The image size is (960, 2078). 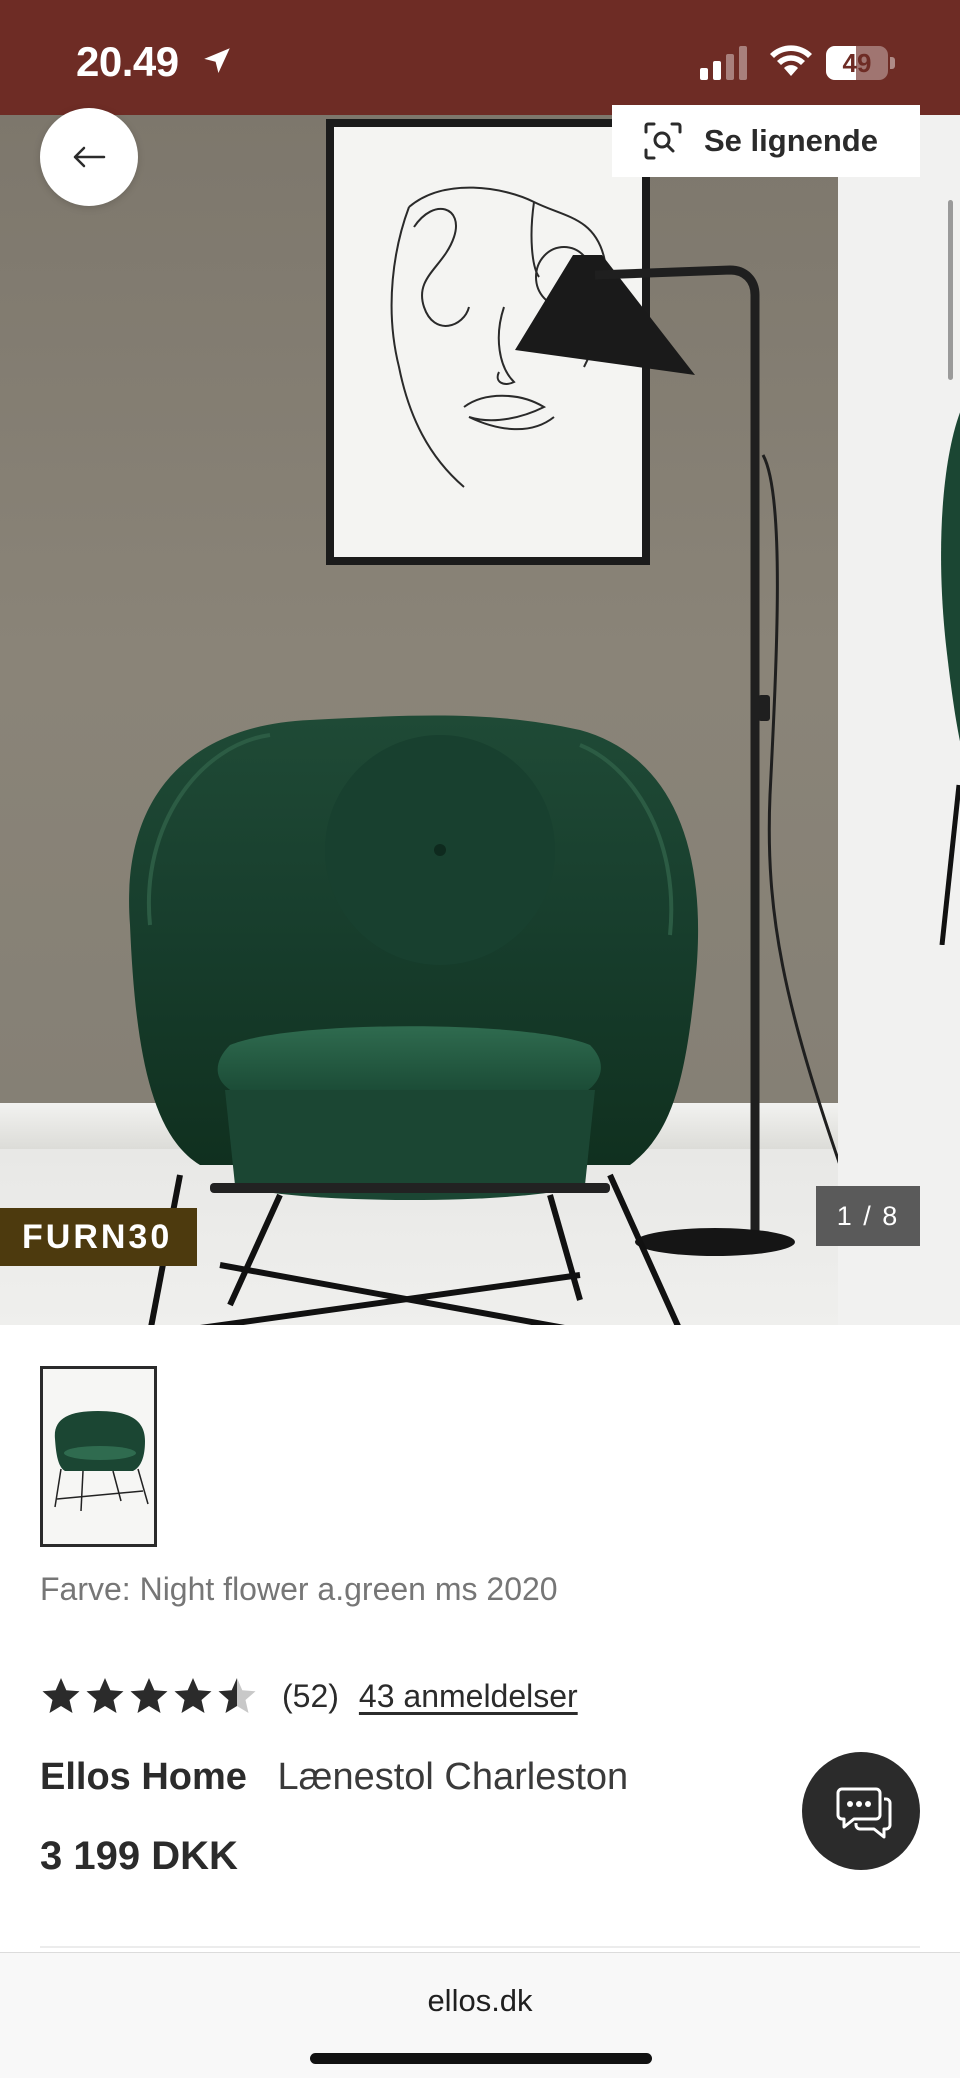 What do you see at coordinates (864, 1813) in the screenshot?
I see `chat-bubbles-icon` at bounding box center [864, 1813].